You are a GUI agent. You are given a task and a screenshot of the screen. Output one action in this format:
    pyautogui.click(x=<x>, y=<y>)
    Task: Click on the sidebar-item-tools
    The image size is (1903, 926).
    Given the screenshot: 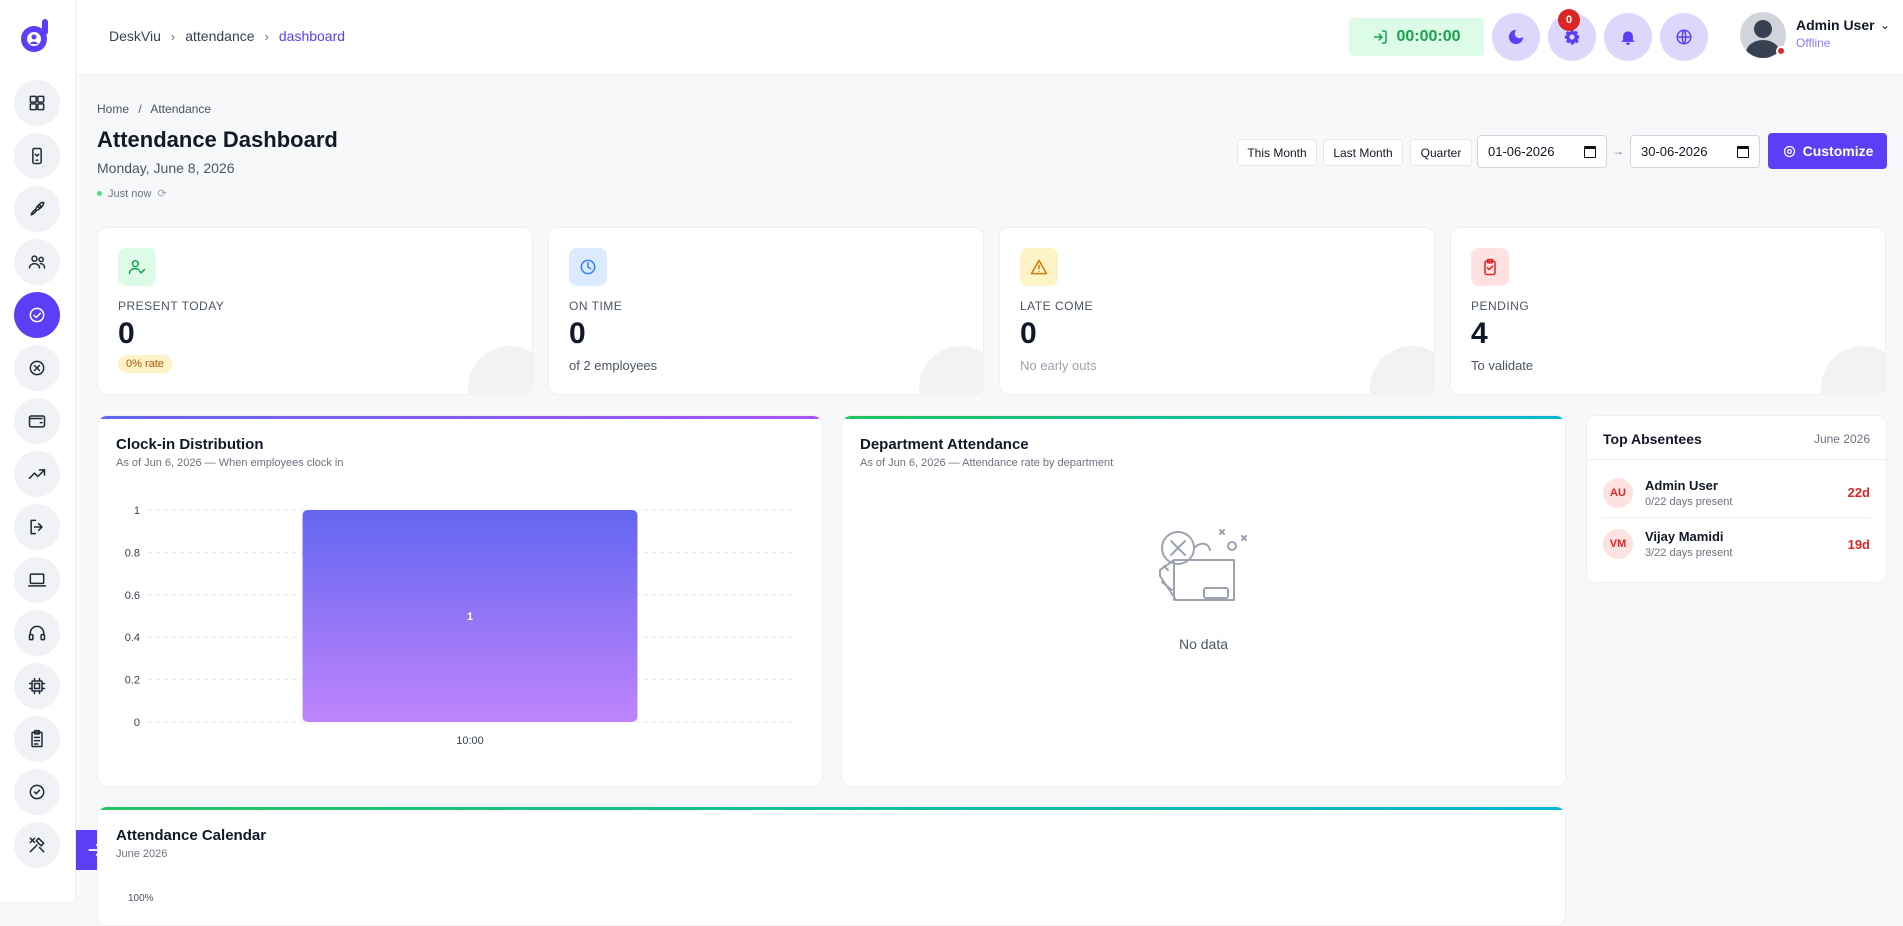 What is the action you would take?
    pyautogui.click(x=37, y=845)
    